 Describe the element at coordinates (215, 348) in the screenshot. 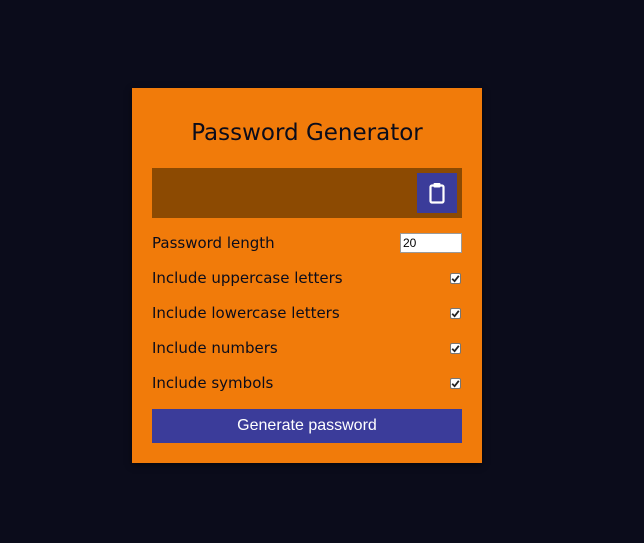

I see `option-label-numbers: Include numbers` at that location.